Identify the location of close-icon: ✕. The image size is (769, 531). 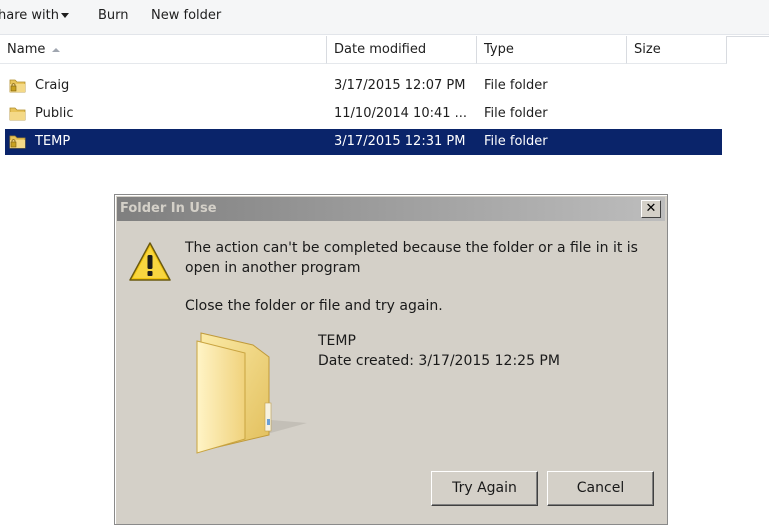
(651, 208).